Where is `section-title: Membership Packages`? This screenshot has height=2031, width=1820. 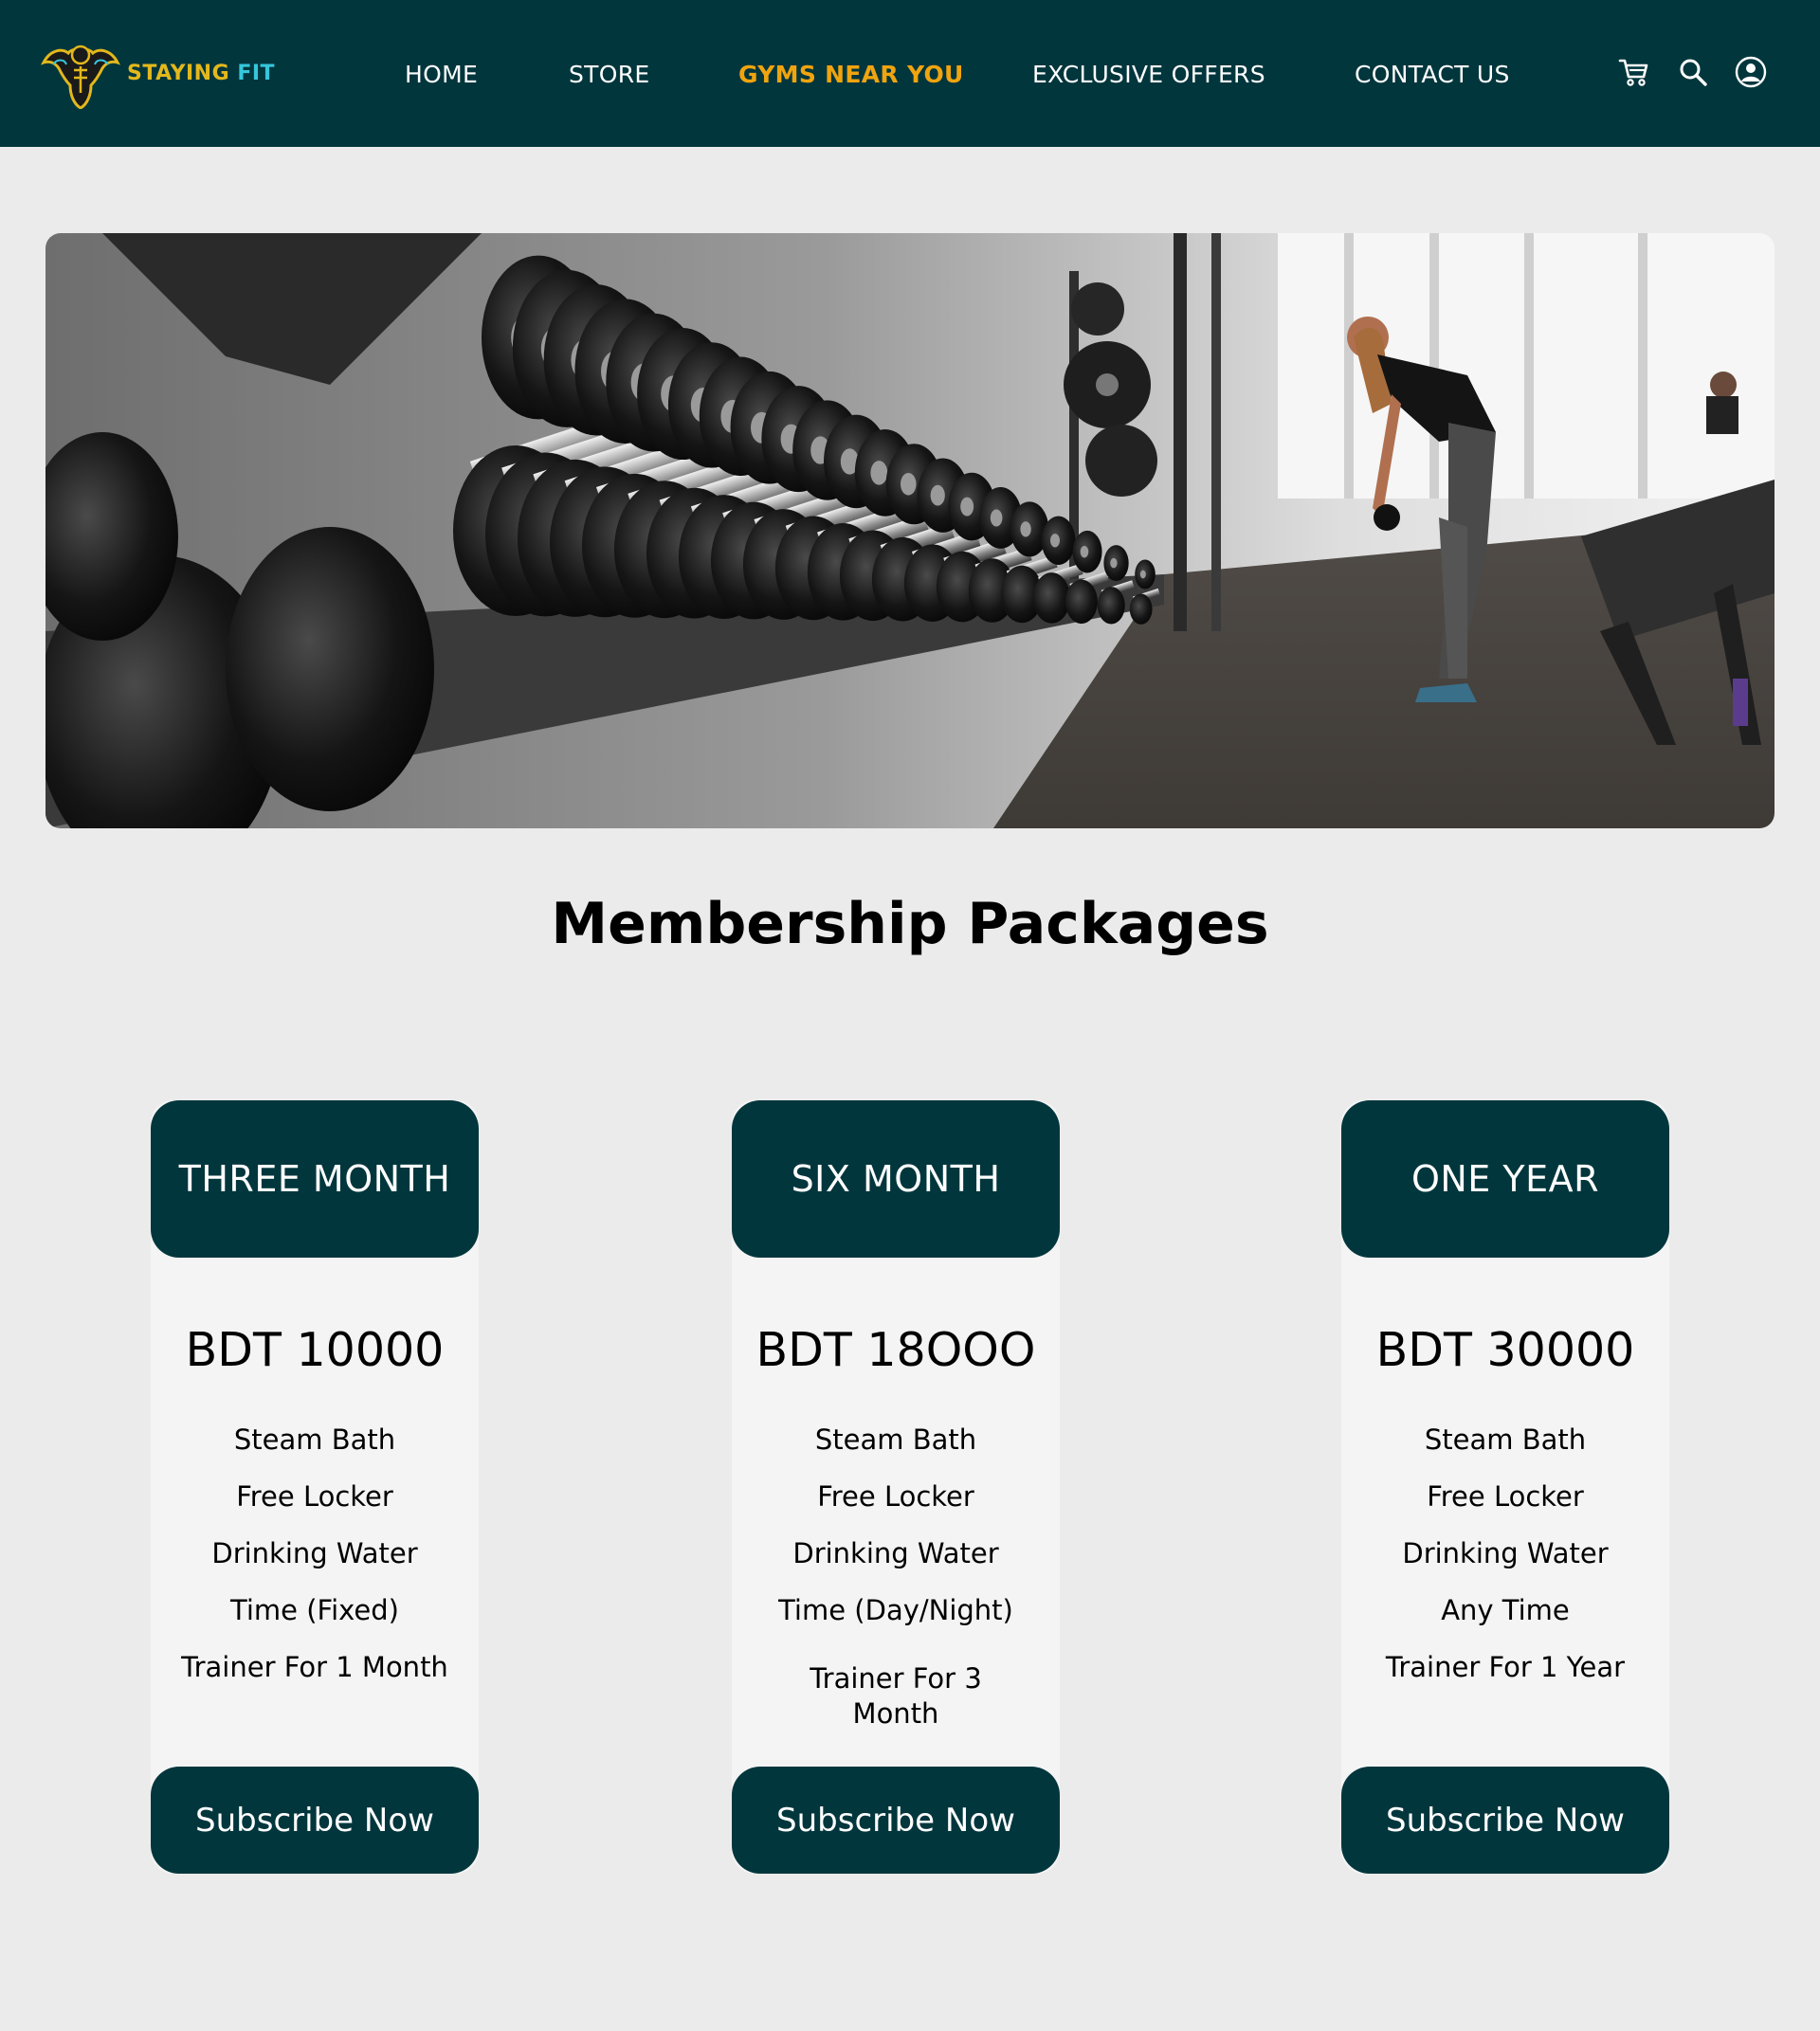
section-title: Membership Packages is located at coordinates (910, 924).